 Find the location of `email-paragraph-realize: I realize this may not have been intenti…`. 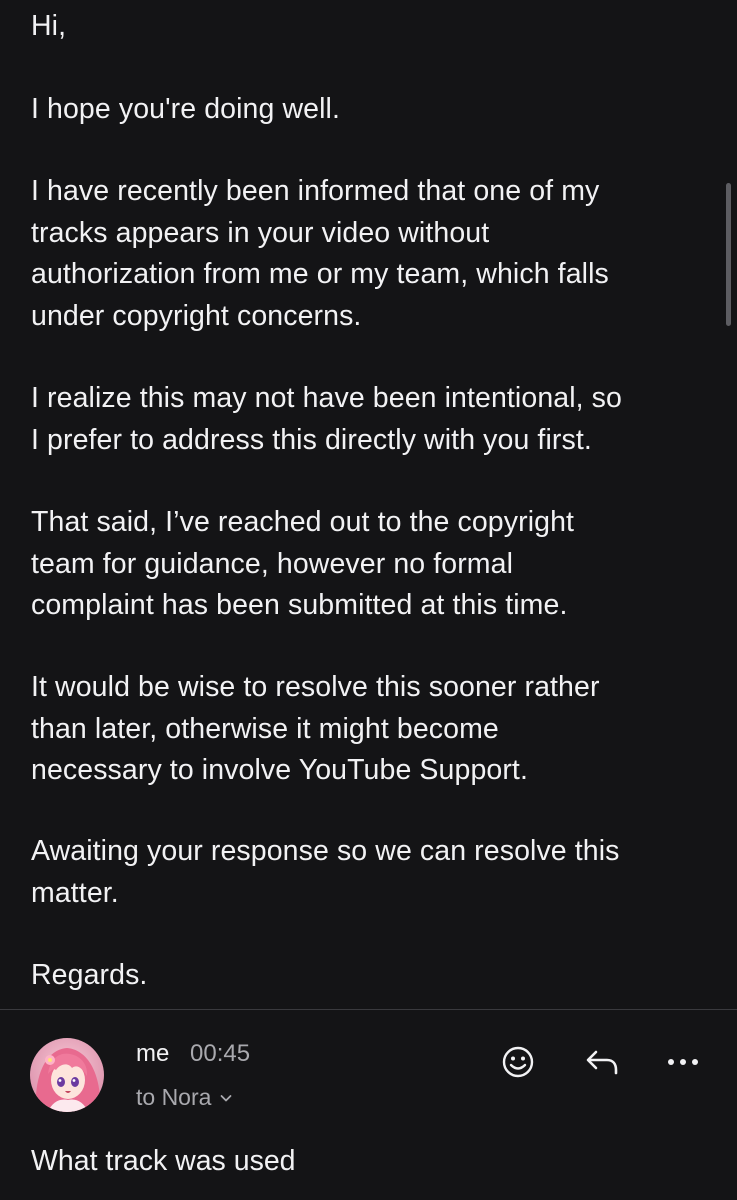

email-paragraph-realize: I realize this may not have been intenti… is located at coordinates (326, 419).